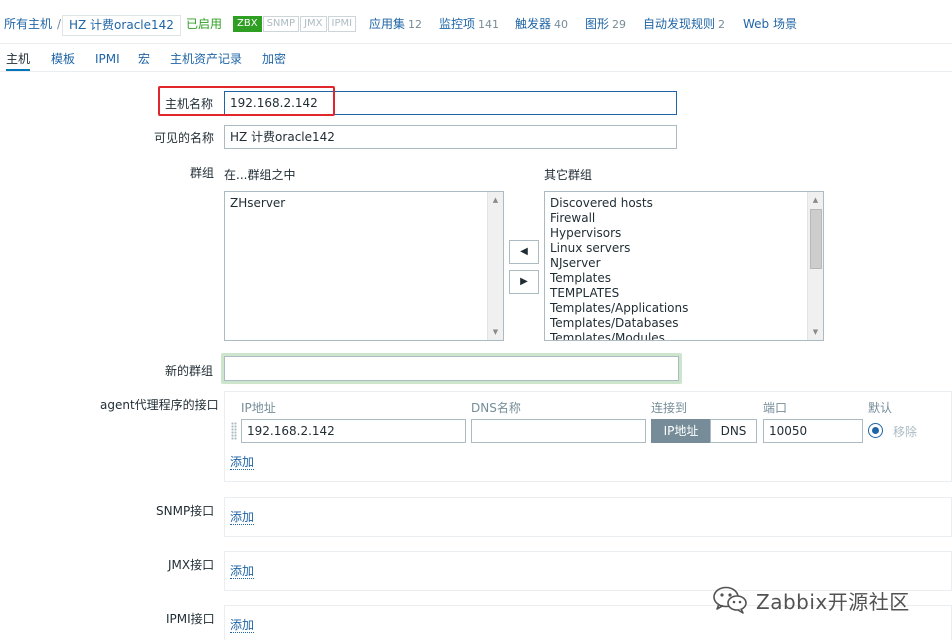 The height and width of the screenshot is (640, 952). I want to click on nav-items: 监控项 141, so click(469, 24).